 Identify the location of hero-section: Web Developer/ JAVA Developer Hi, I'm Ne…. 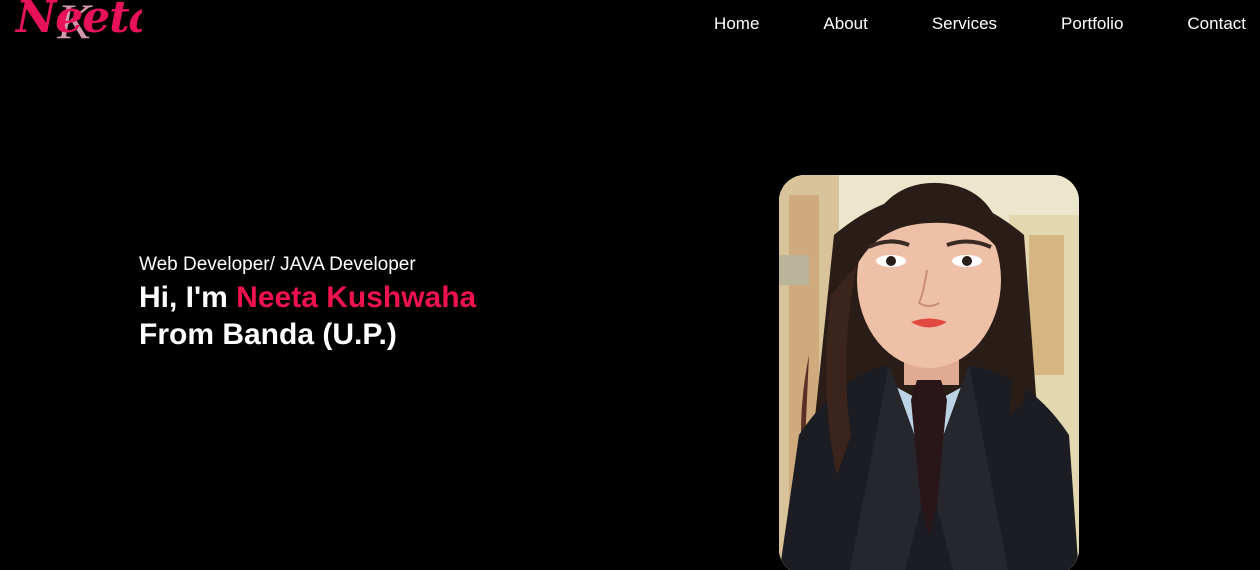
(307, 303).